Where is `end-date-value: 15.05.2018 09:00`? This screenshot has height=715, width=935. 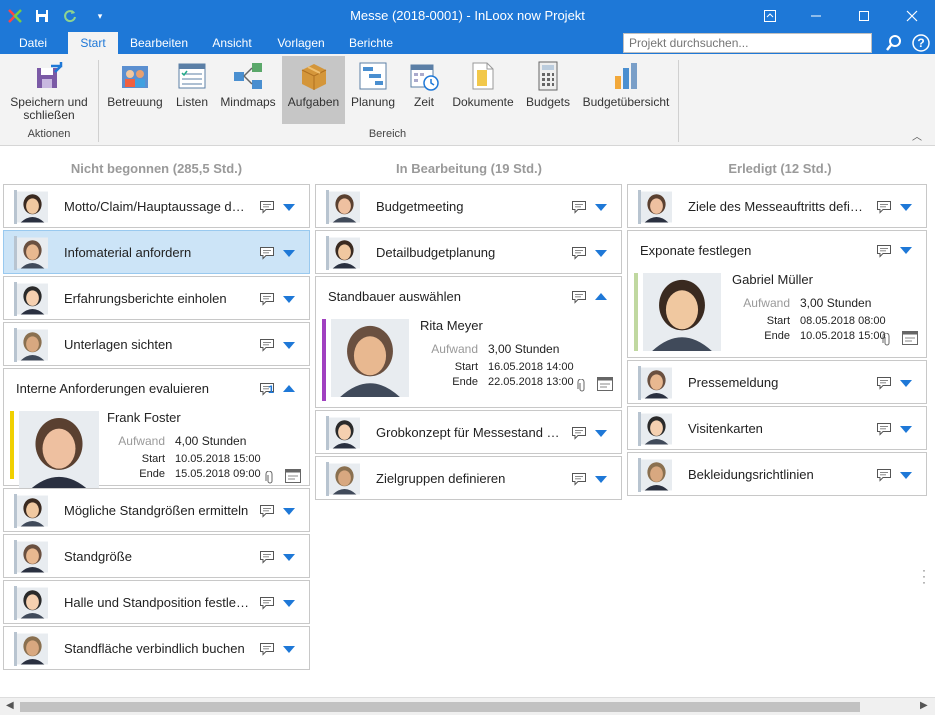
end-date-value: 15.05.2018 09:00 is located at coordinates (218, 474).